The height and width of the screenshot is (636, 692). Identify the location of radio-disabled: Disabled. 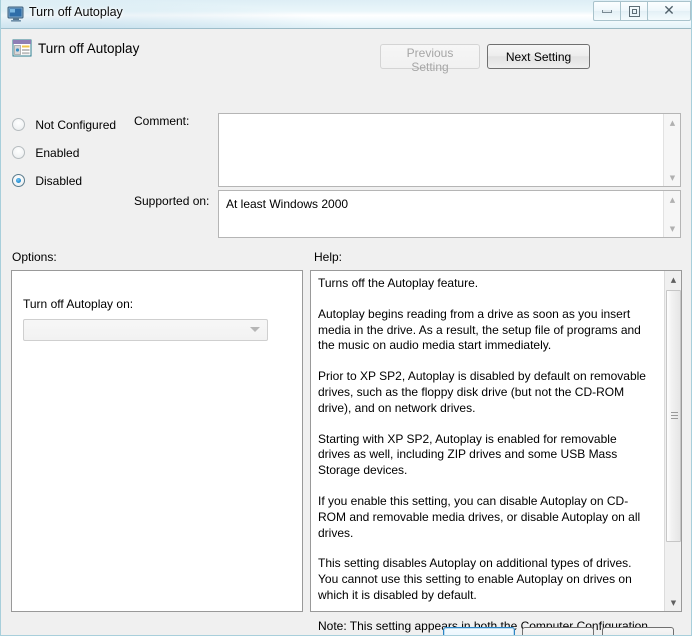
(47, 181).